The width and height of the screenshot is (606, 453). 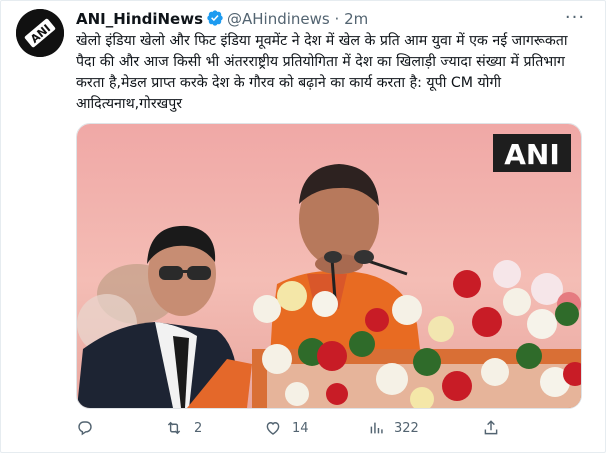 What do you see at coordinates (198, 428) in the screenshot?
I see `retweet-count: 2` at bounding box center [198, 428].